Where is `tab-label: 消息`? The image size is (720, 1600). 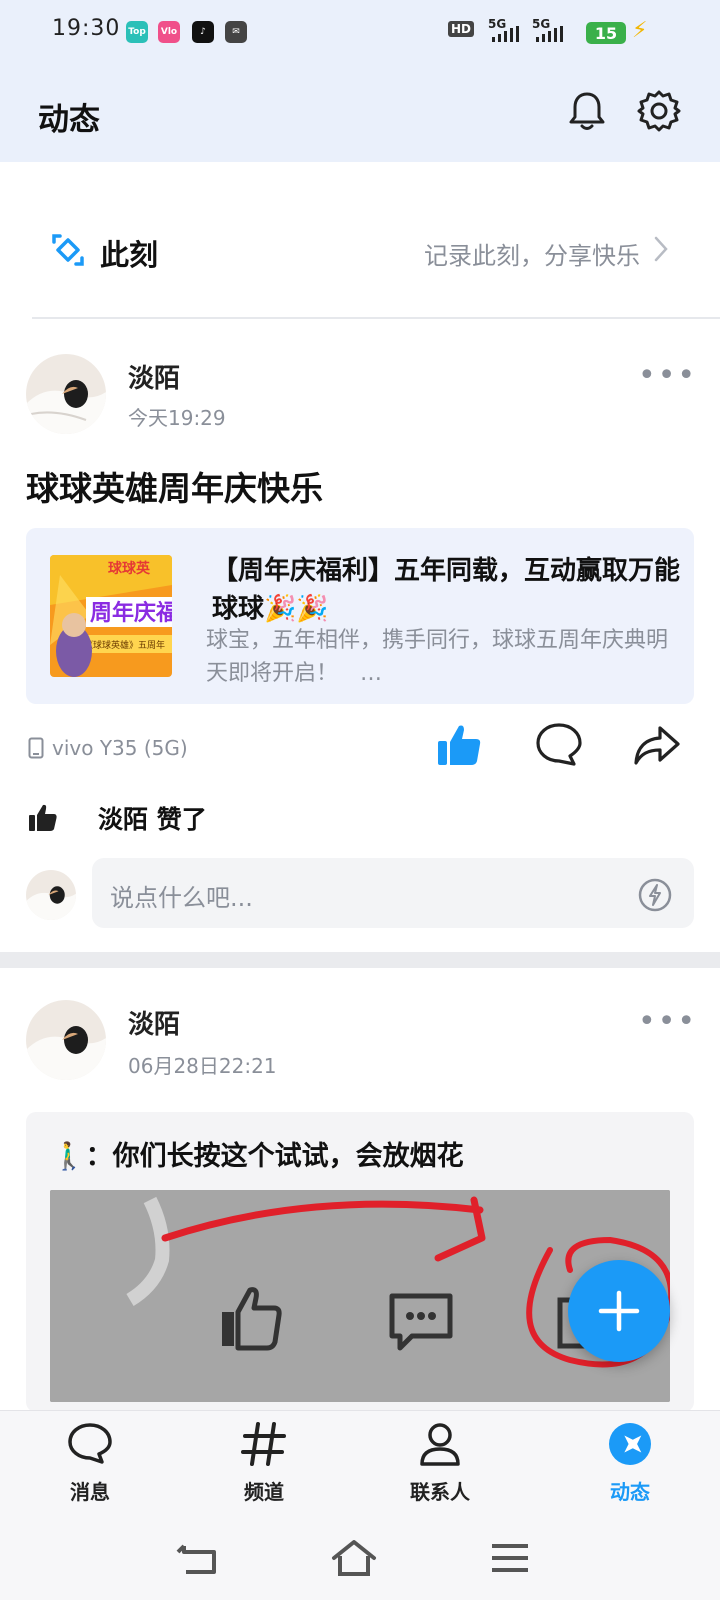 tab-label: 消息 is located at coordinates (90, 1492).